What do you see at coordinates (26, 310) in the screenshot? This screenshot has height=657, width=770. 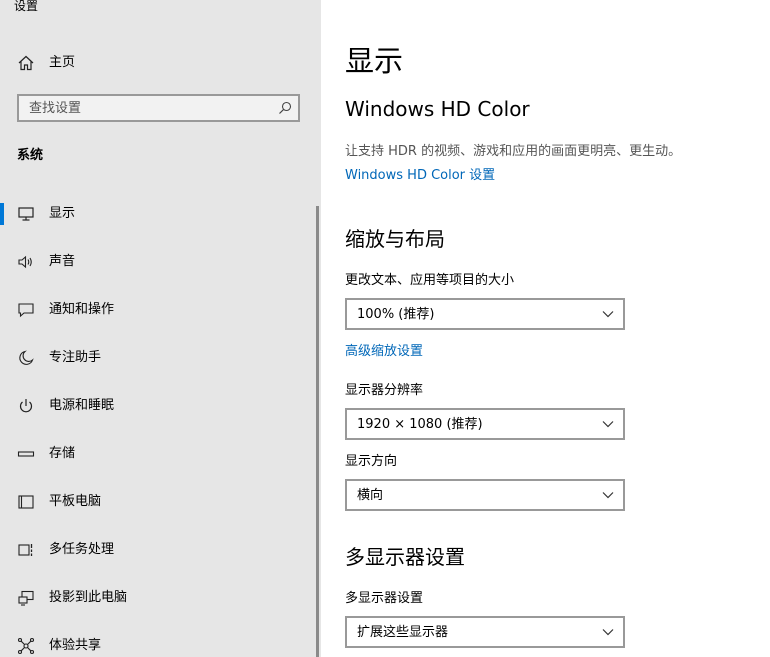 I see `notification-icon` at bounding box center [26, 310].